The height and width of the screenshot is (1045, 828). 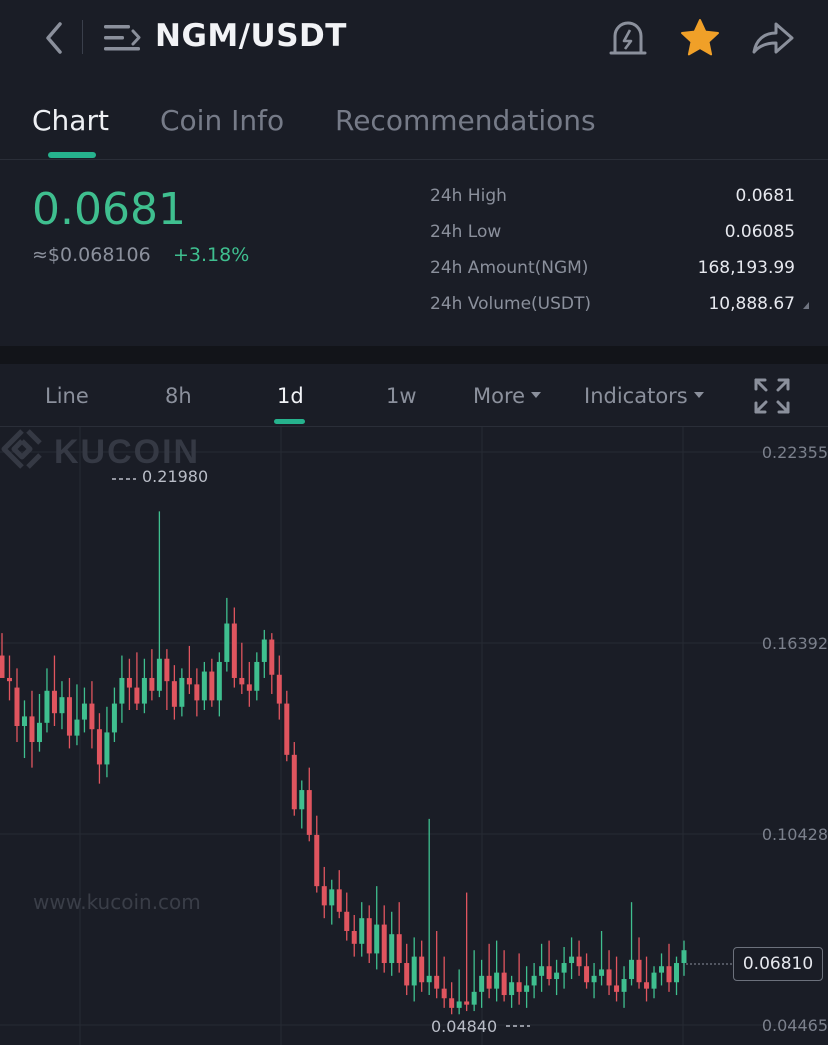 What do you see at coordinates (751, 304) in the screenshot?
I see `stat-value-24h-volume: 10,888.67` at bounding box center [751, 304].